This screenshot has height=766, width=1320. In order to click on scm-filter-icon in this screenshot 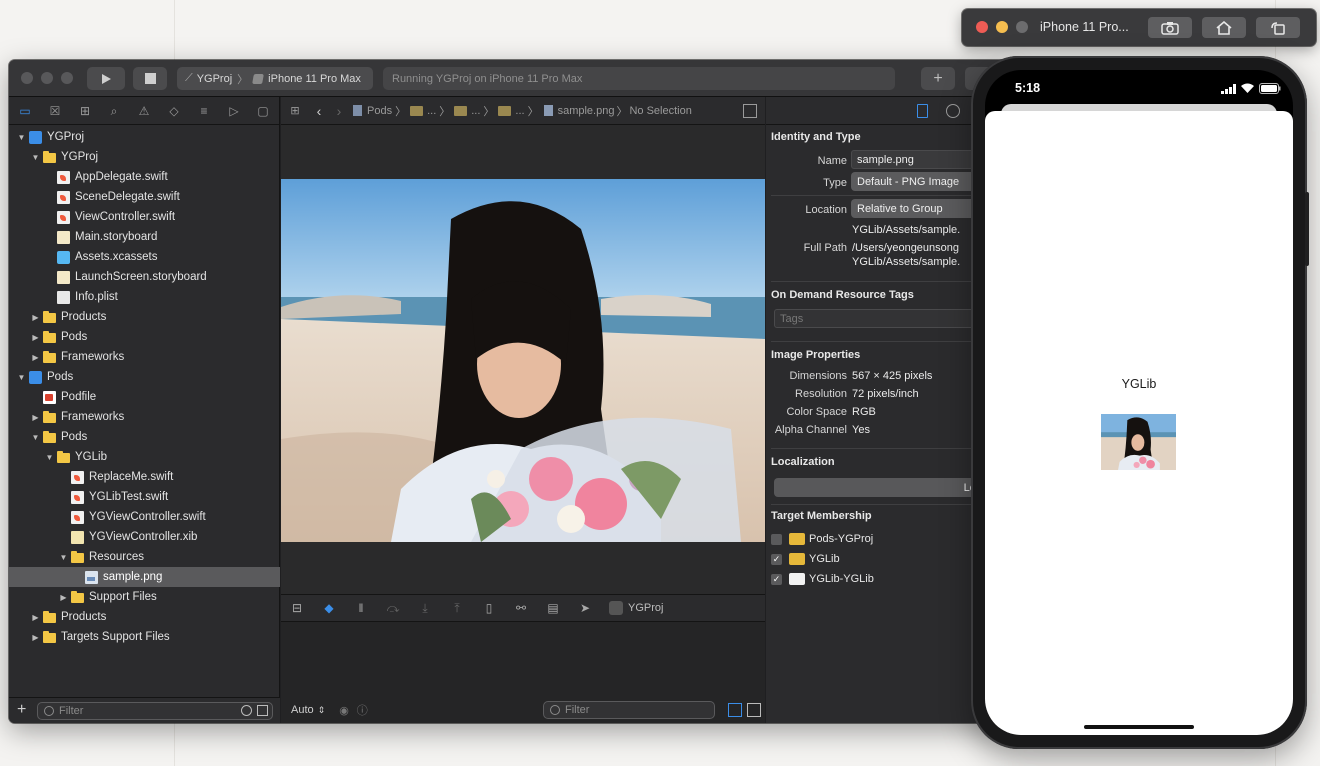, I will do `click(262, 710)`.